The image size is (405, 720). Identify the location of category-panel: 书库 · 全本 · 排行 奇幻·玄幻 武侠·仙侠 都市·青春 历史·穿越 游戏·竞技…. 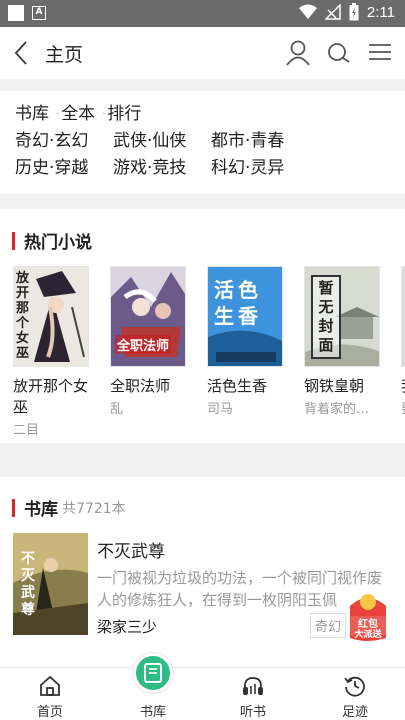
(202, 142).